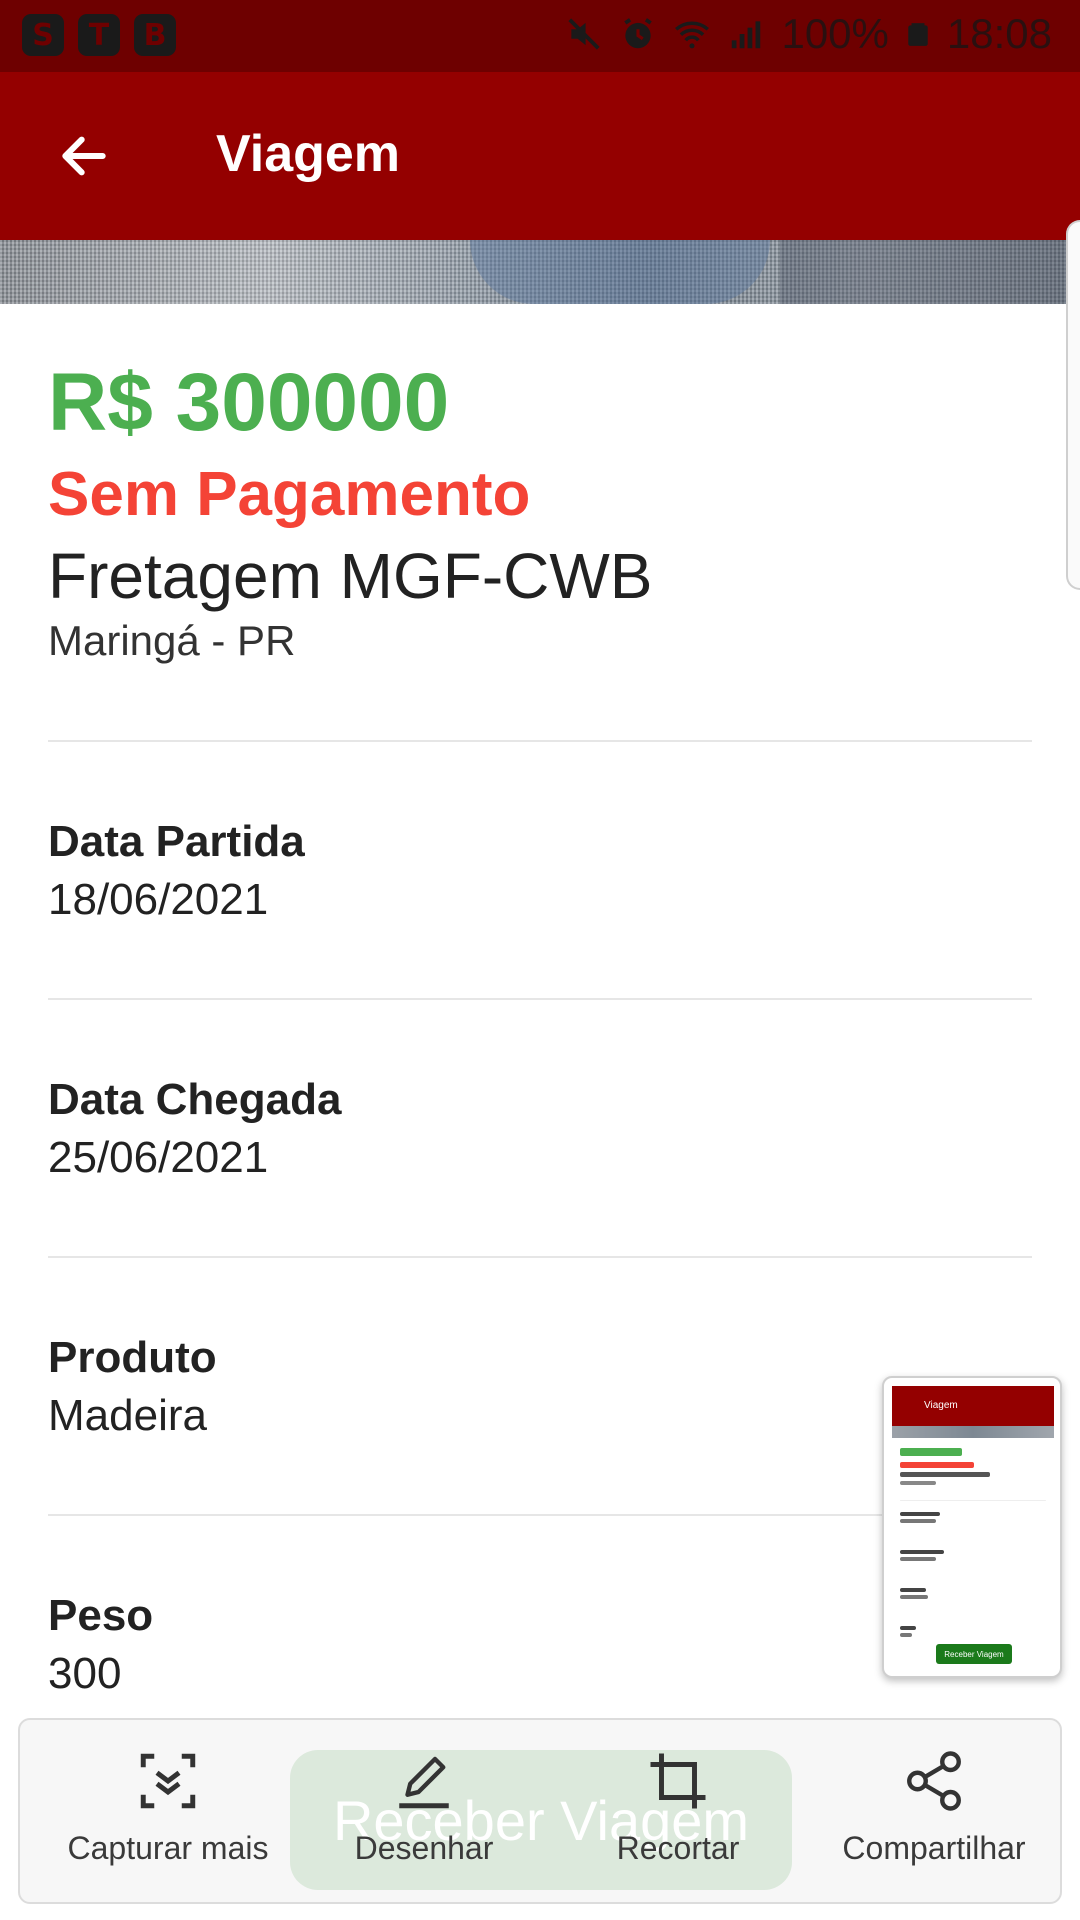  I want to click on weight-label: Peso, so click(101, 1615).